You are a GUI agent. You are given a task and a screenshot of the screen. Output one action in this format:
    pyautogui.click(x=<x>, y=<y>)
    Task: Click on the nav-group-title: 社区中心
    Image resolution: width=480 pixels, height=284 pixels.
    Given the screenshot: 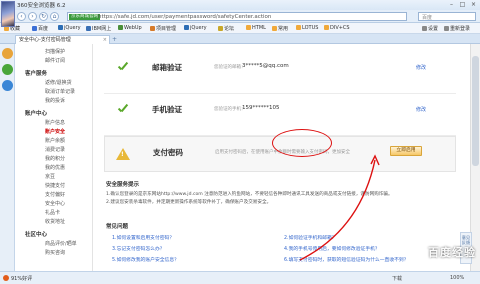 What is the action you would take?
    pyautogui.click(x=36, y=235)
    